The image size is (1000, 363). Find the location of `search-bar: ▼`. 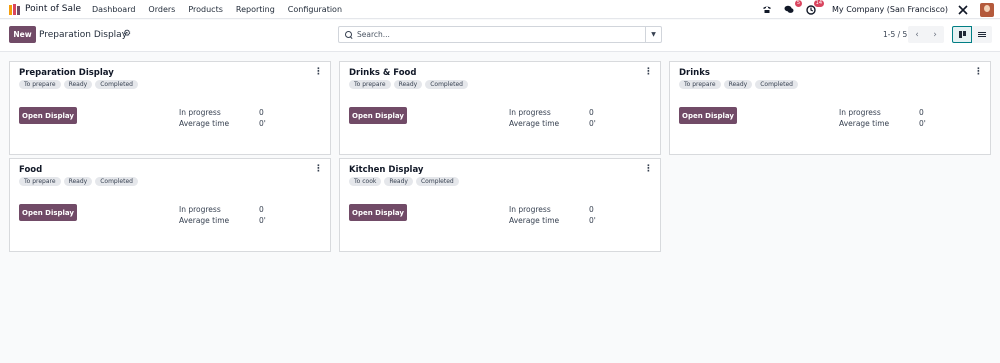

search-bar: ▼ is located at coordinates (500, 34).